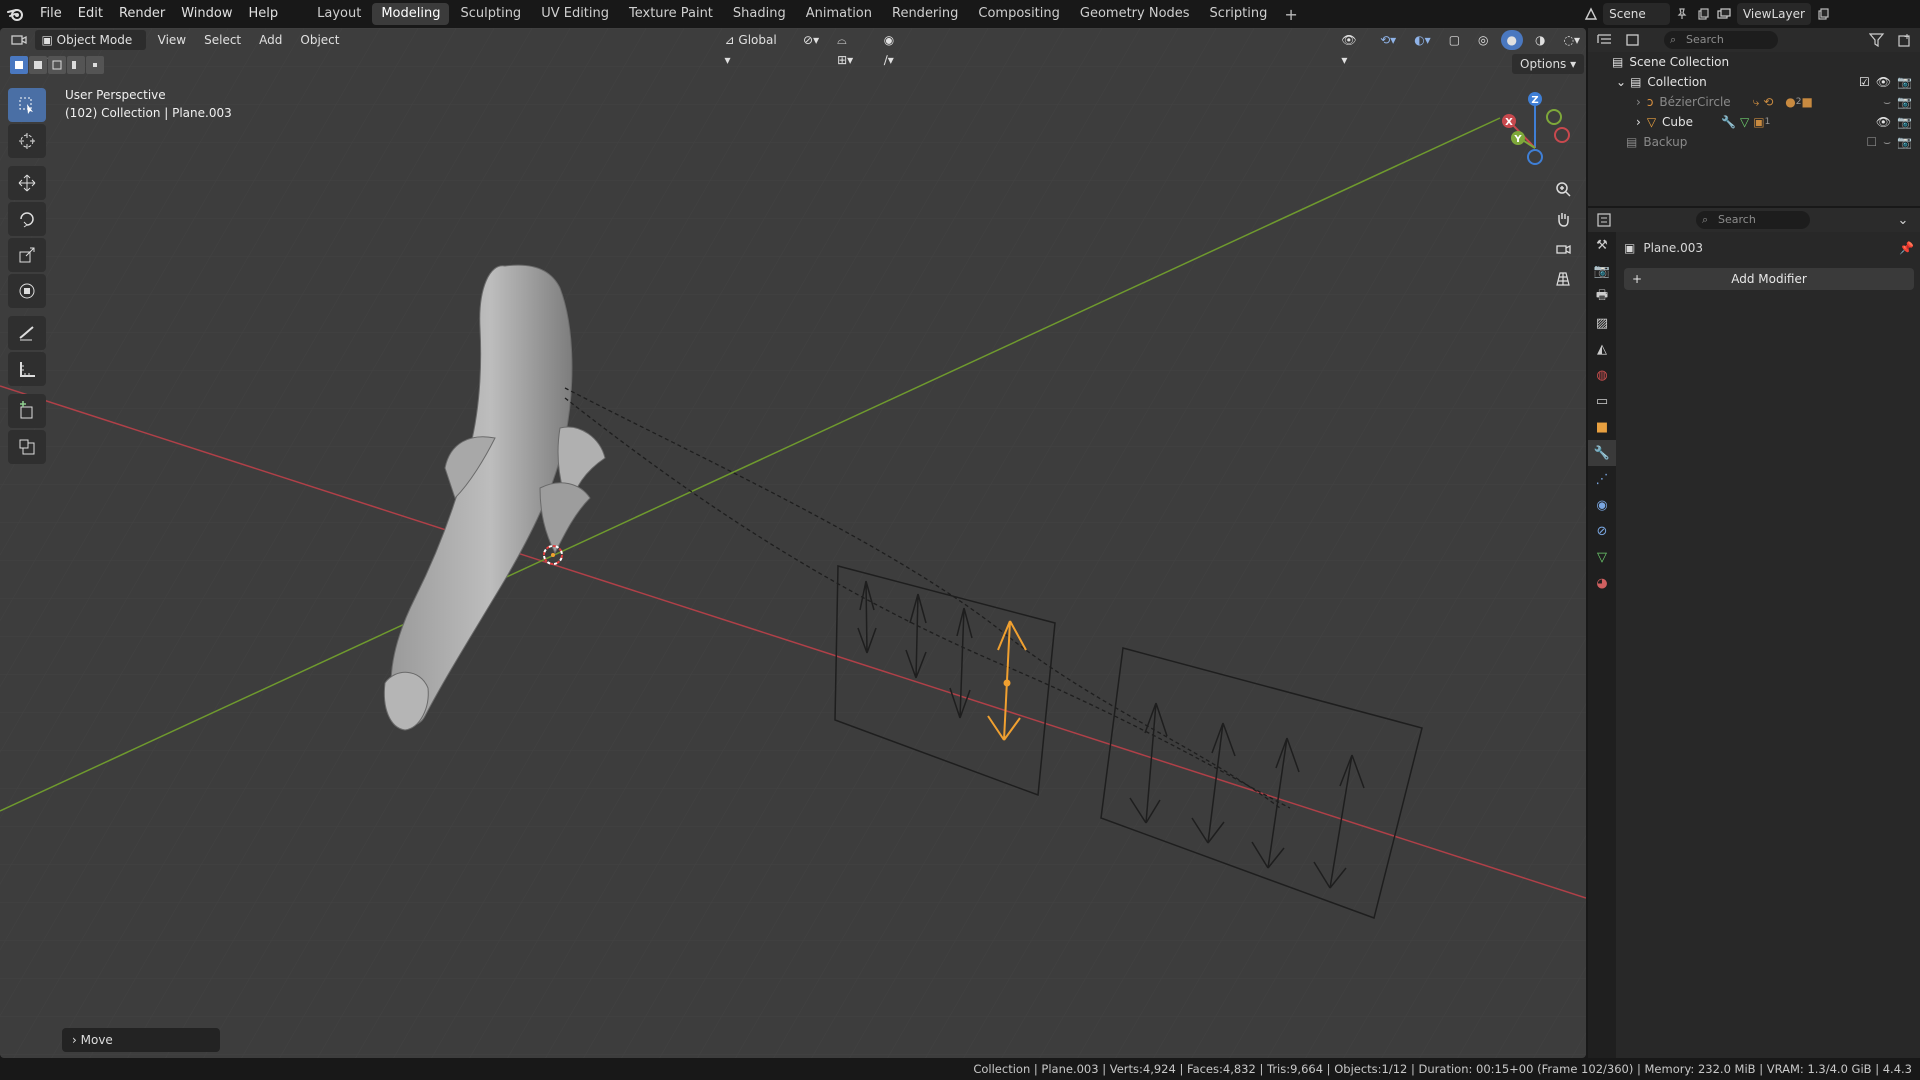 This screenshot has width=1920, height=1080. What do you see at coordinates (1602, 453) in the screenshot?
I see `modifier-tab-icon: 🔧` at bounding box center [1602, 453].